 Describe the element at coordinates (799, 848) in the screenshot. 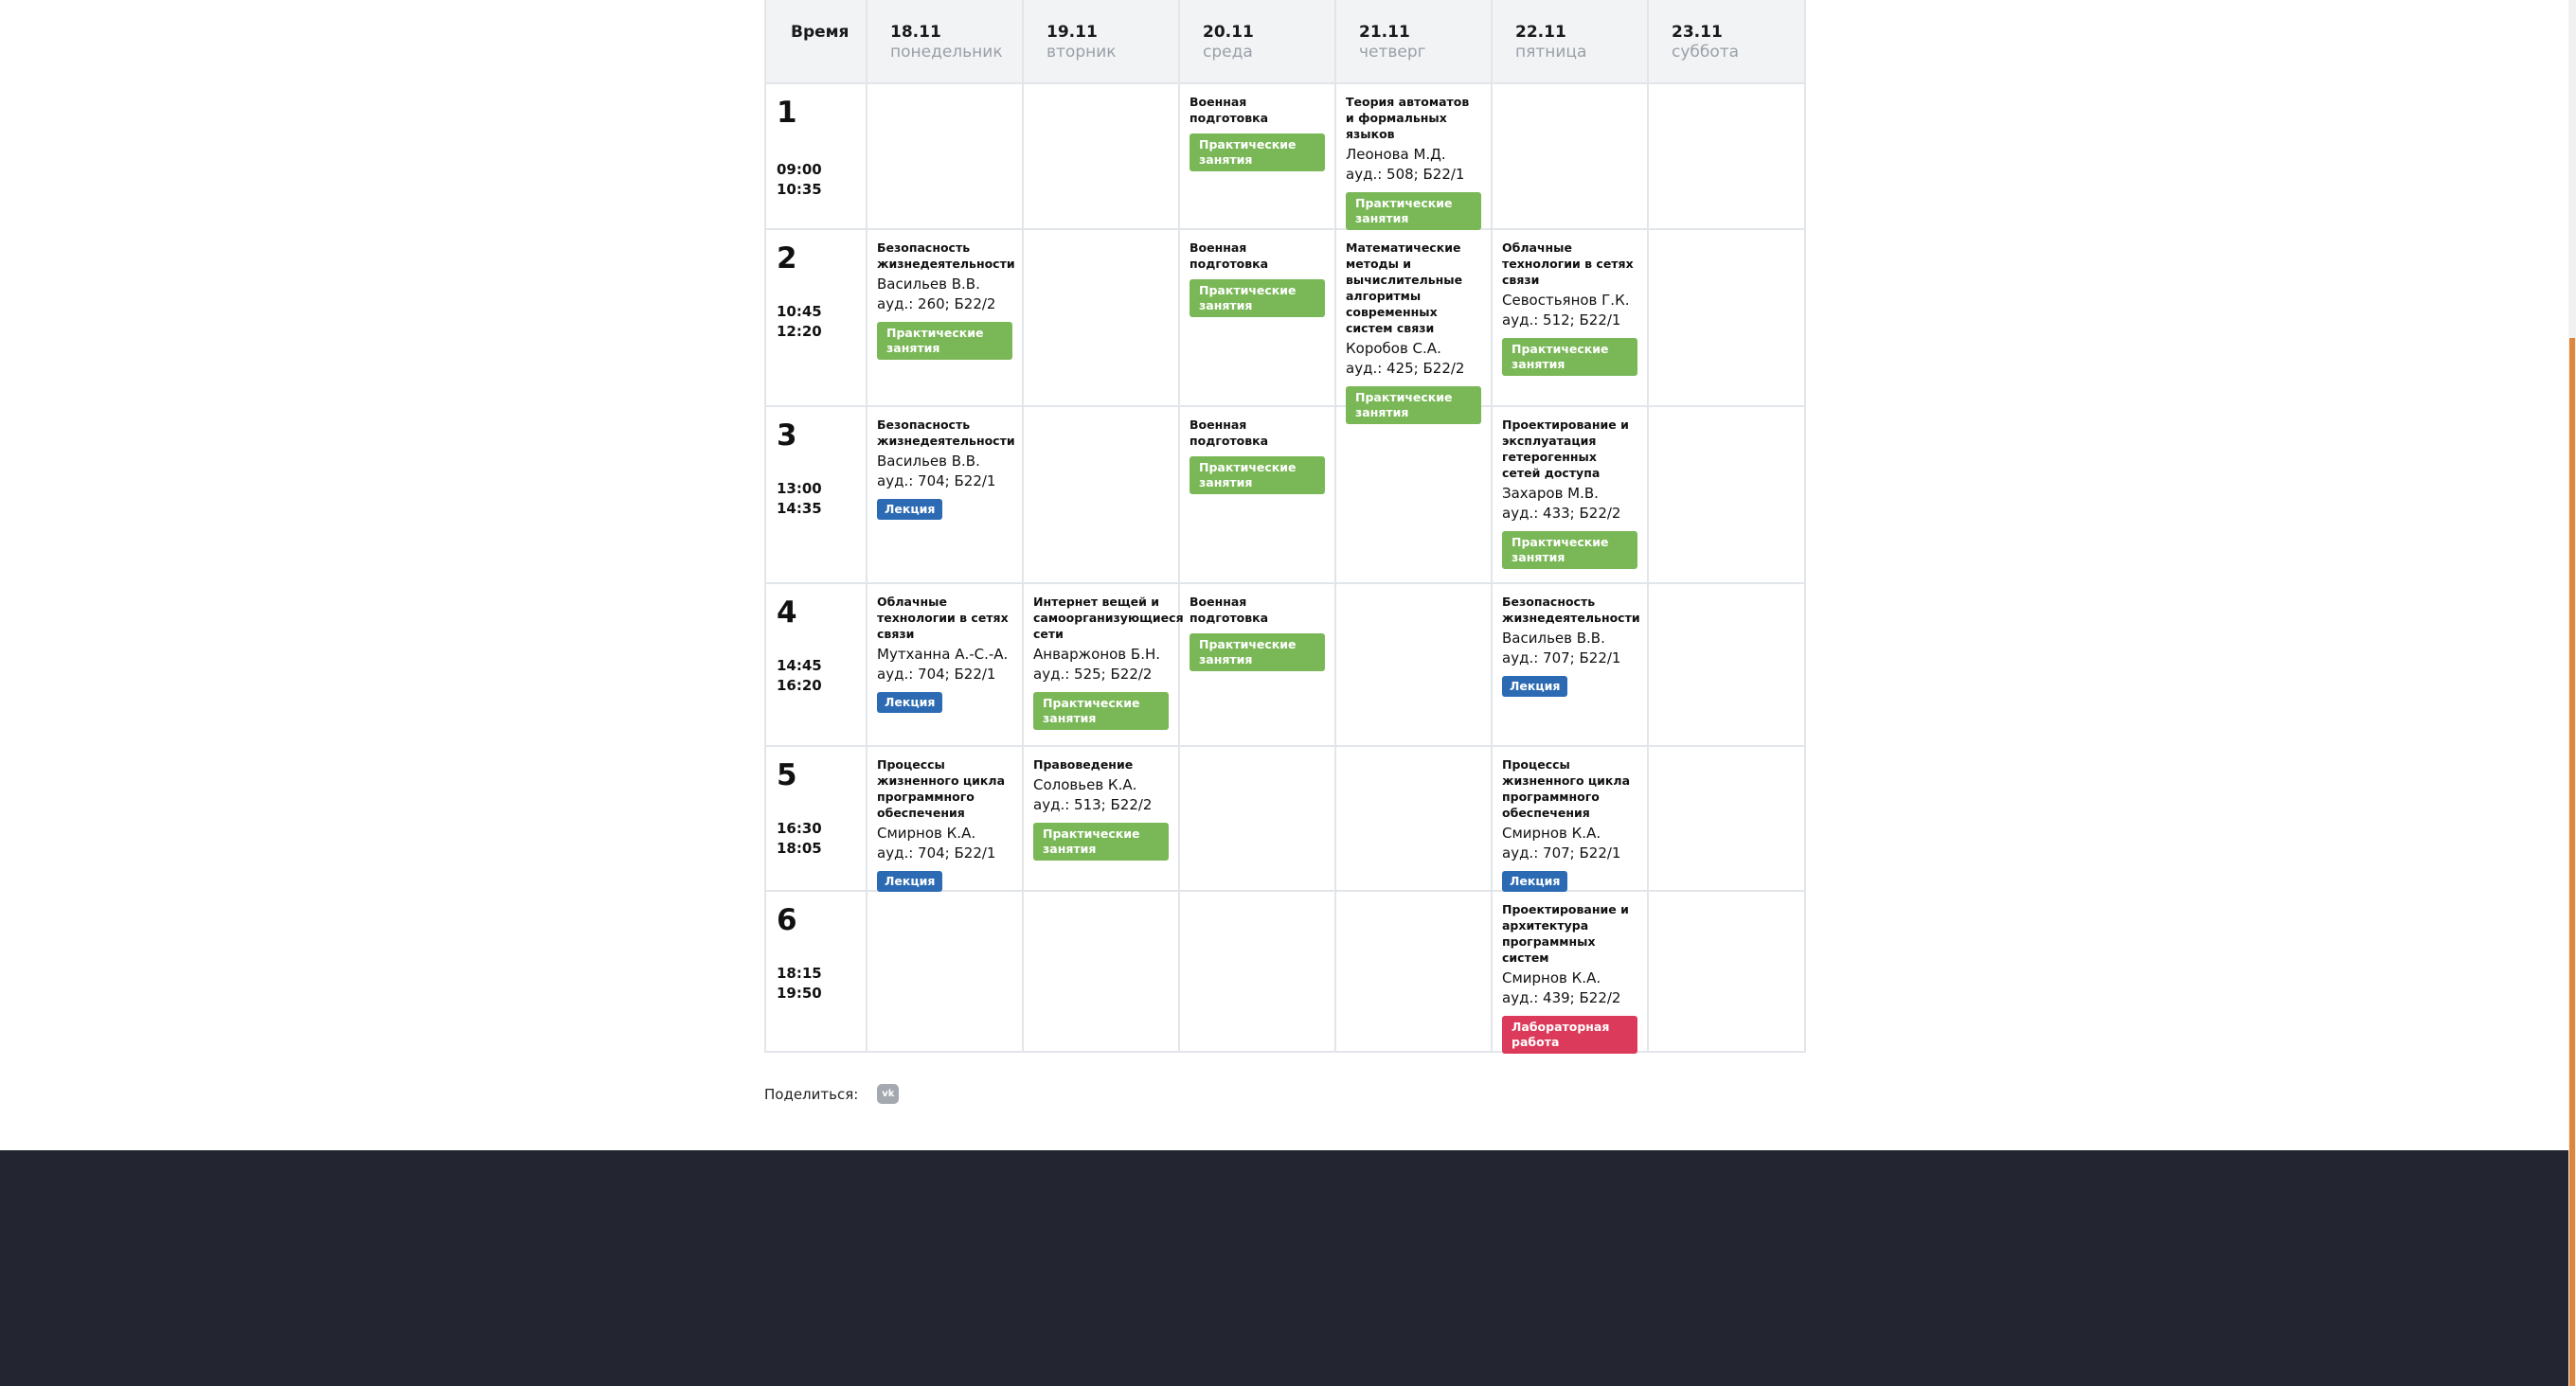

I see `pair-end-time: 18:05` at that location.